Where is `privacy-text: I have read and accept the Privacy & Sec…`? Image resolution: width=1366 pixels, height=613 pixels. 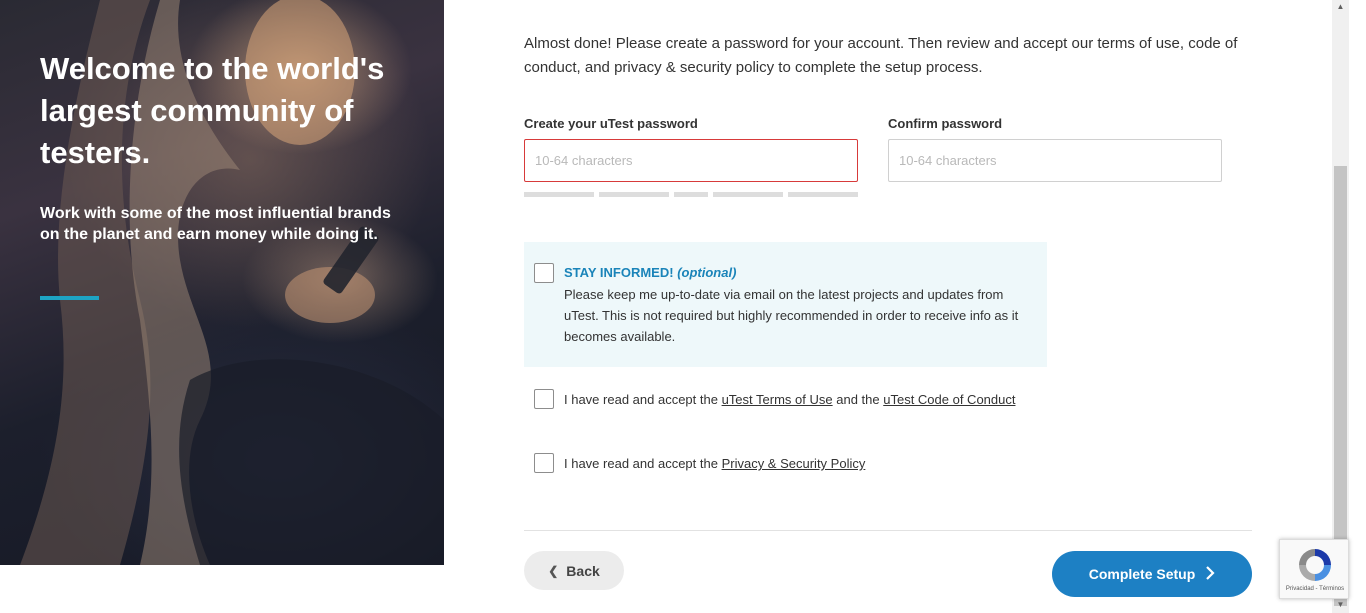
privacy-text: I have read and accept the Privacy & Sec… is located at coordinates (794, 463).